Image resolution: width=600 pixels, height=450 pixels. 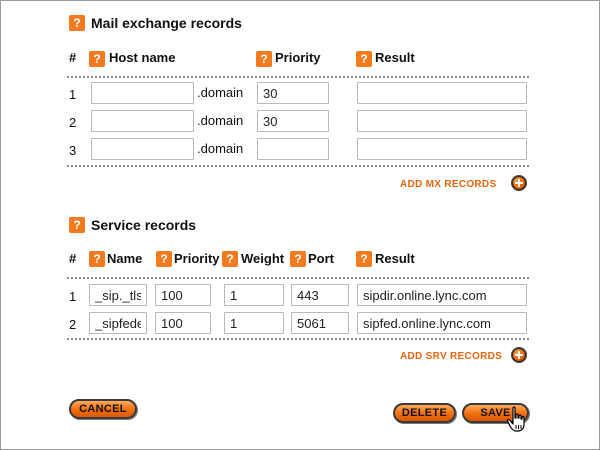 What do you see at coordinates (263, 258) in the screenshot?
I see `srv-col-weight: Weight` at bounding box center [263, 258].